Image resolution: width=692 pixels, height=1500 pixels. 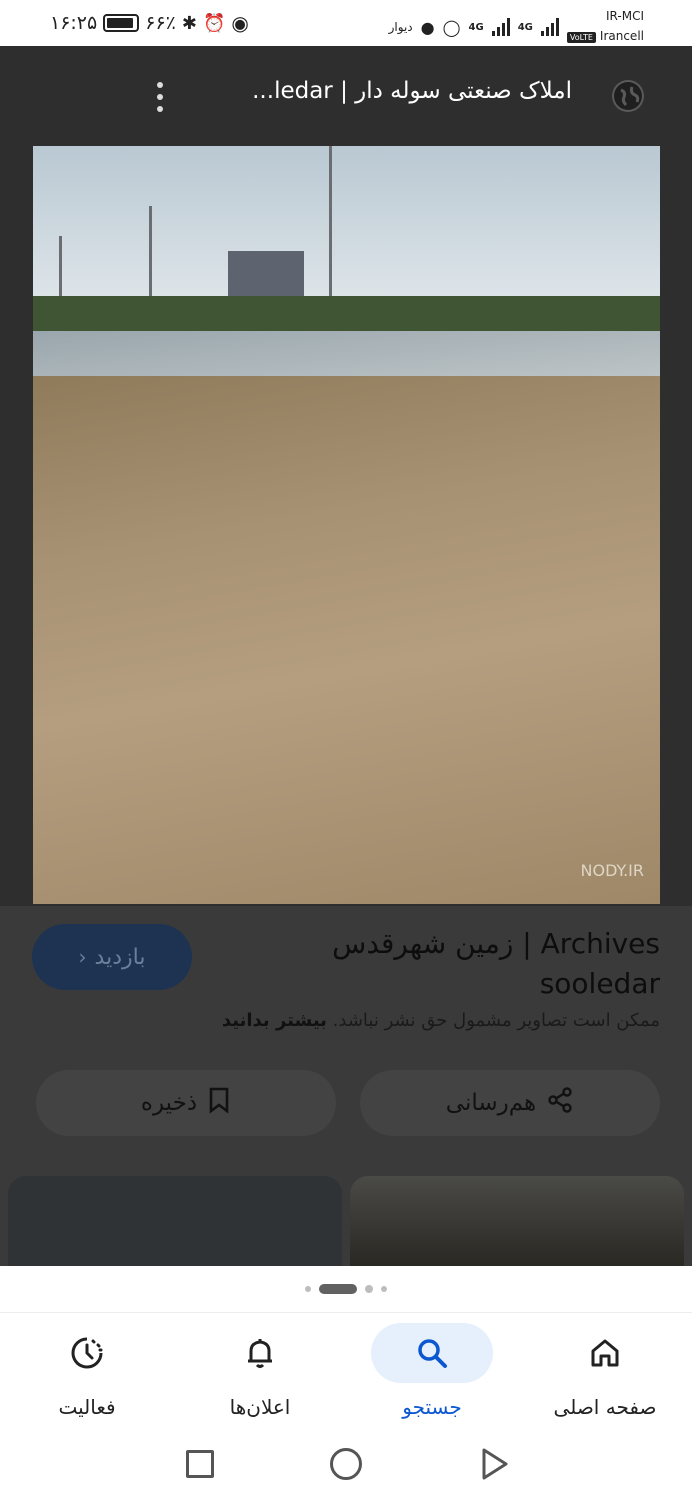 I want to click on carousel-indicator, so click(x=346, y=1289).